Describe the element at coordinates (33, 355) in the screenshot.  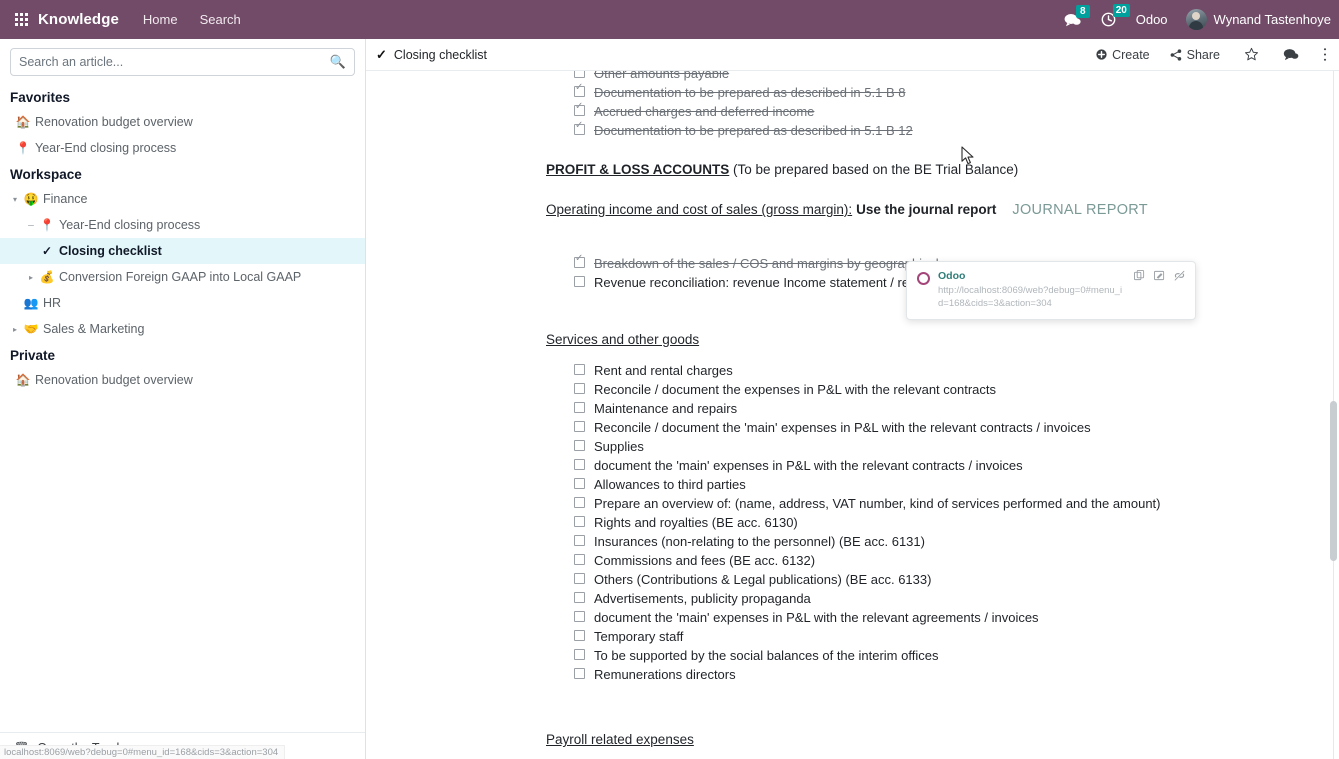
I see `section-title-private: Private` at that location.